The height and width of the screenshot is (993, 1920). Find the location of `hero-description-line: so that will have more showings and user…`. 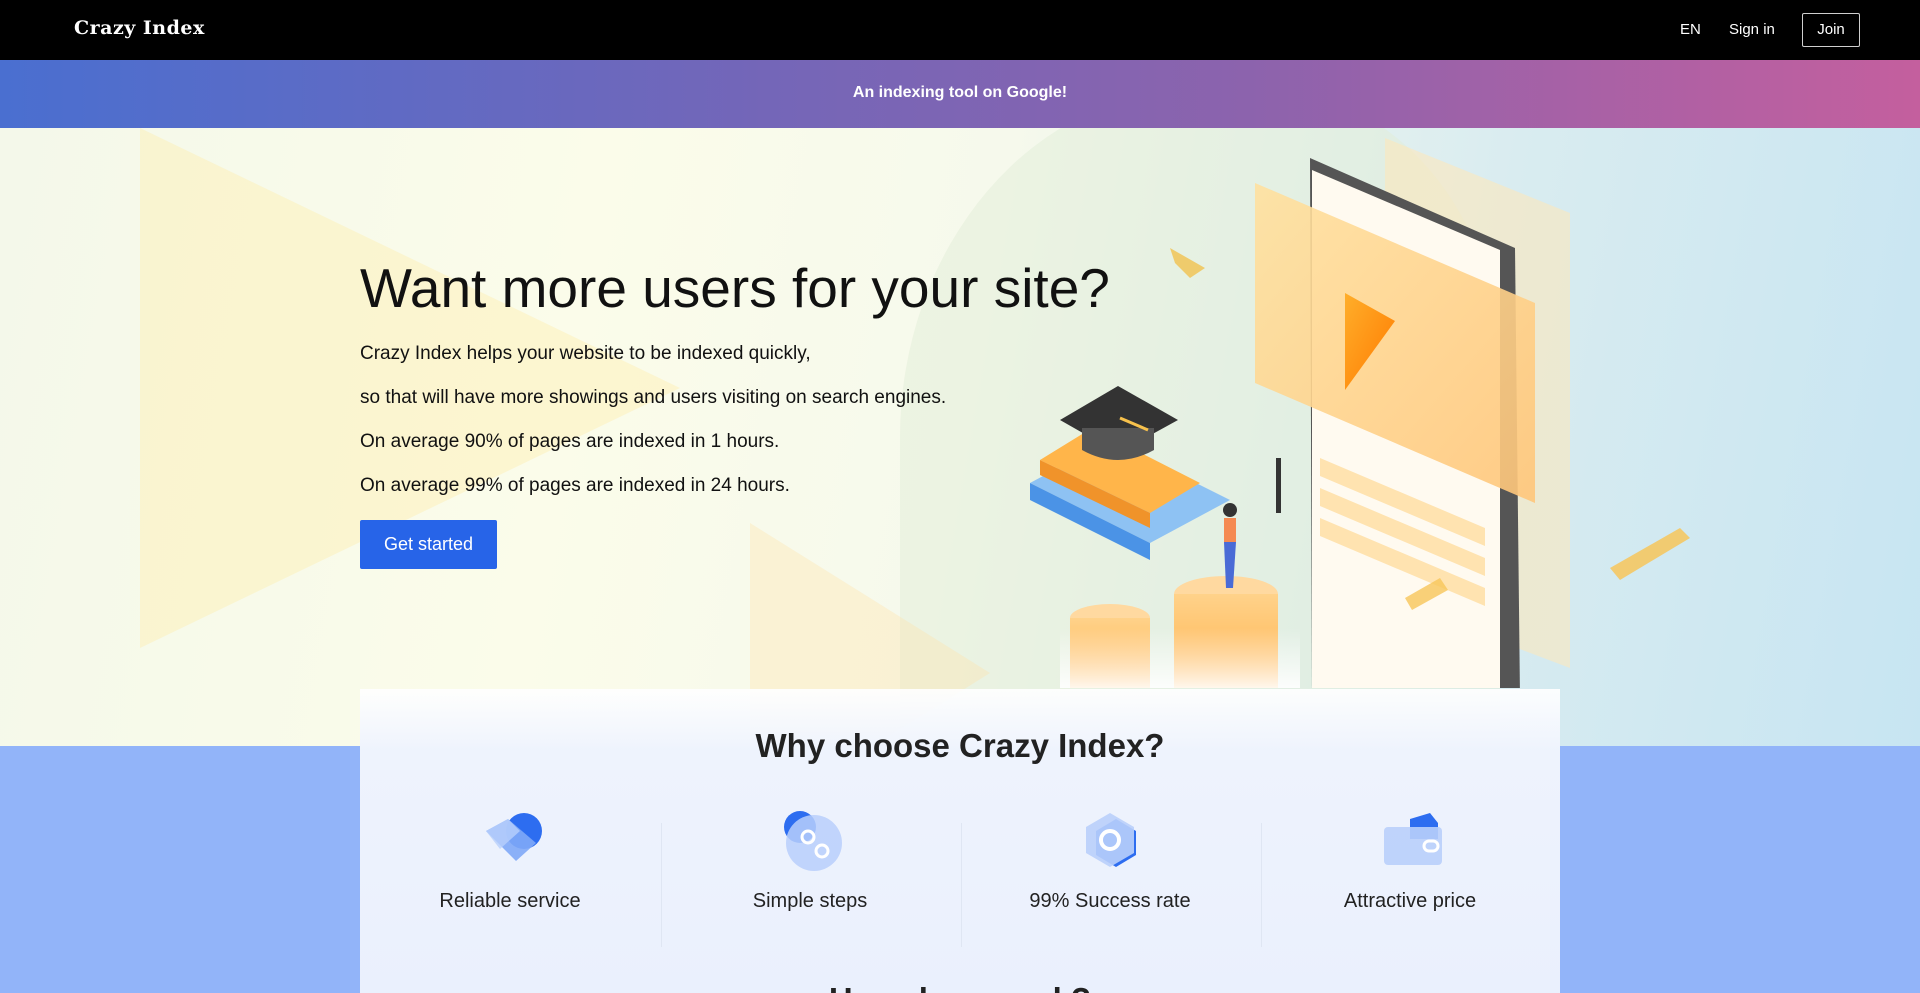

hero-description-line: so that will have more showings and user… is located at coordinates (653, 397).